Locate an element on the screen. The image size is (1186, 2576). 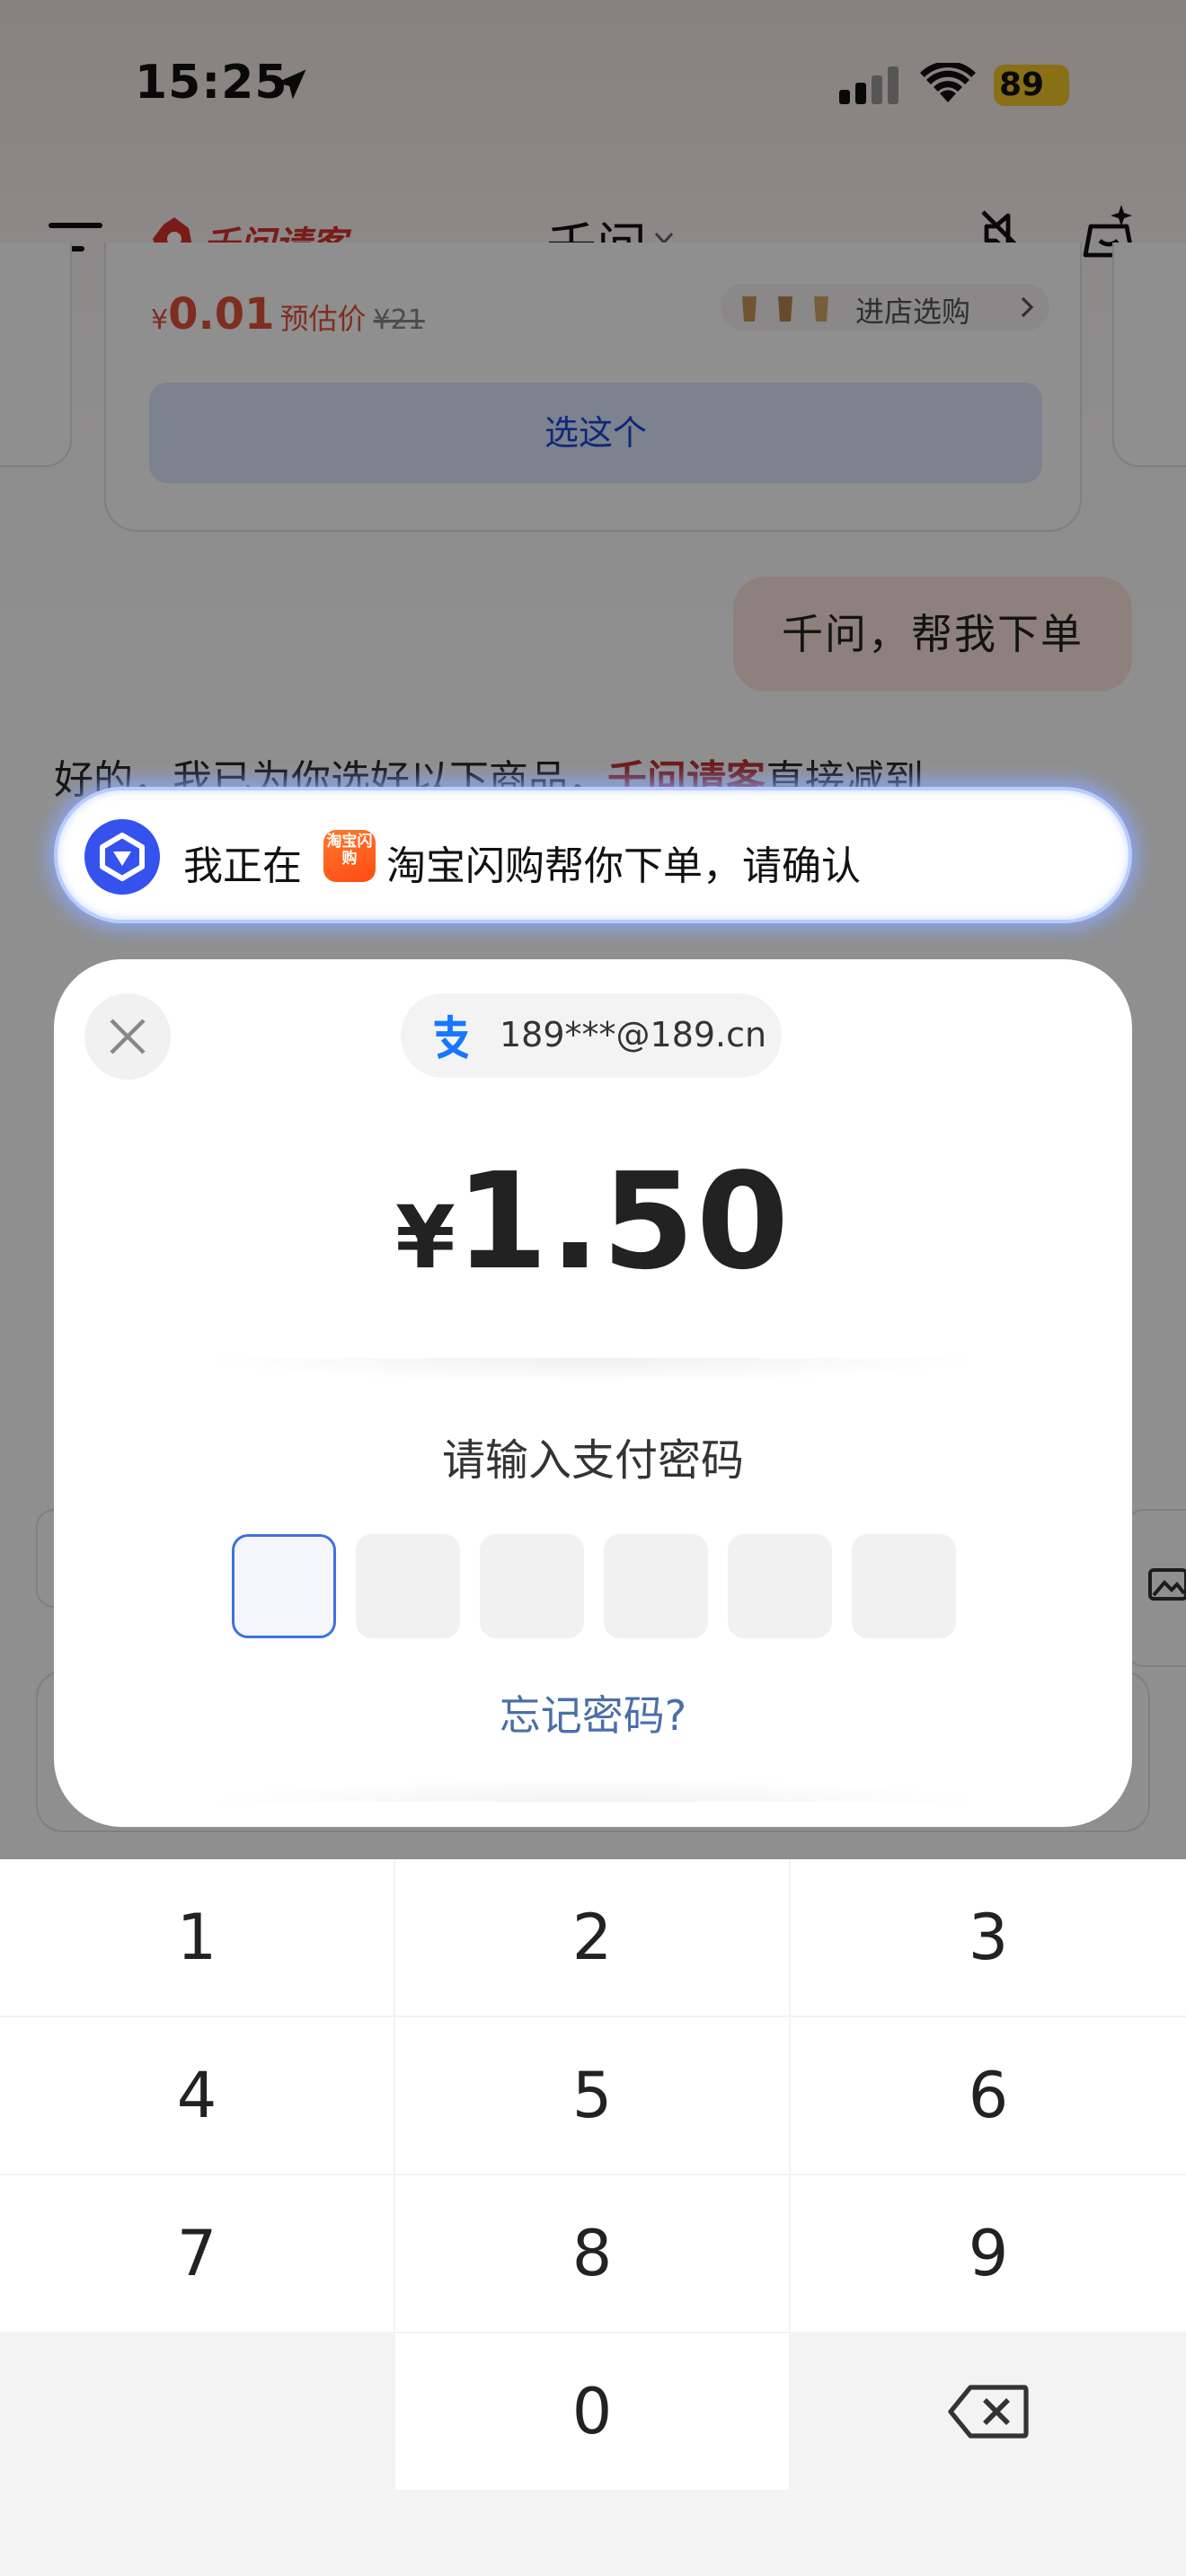
bottom-divider is located at coordinates (593, 1790).